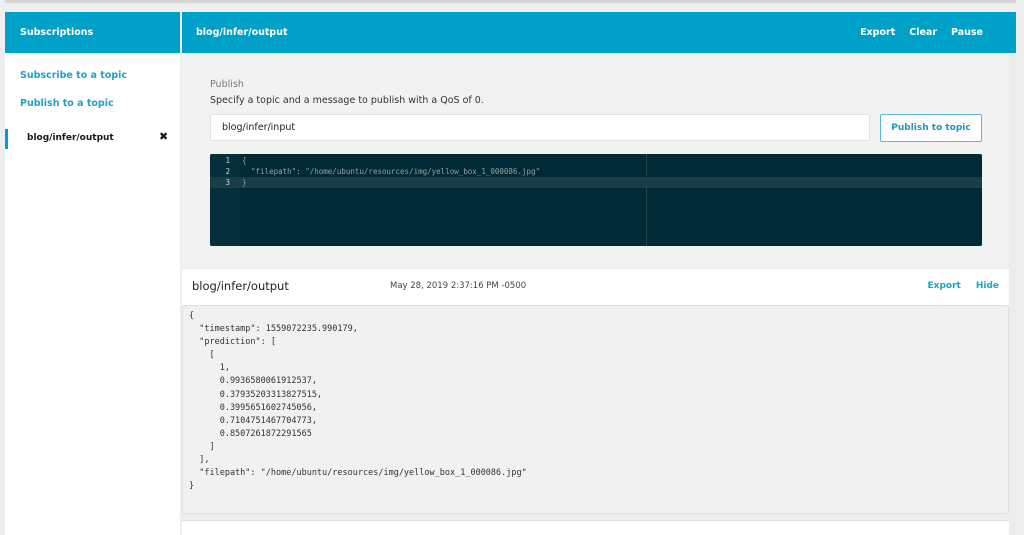 This screenshot has width=1024, height=535. Describe the element at coordinates (595, 527) in the screenshot. I see `next-message-card` at that location.